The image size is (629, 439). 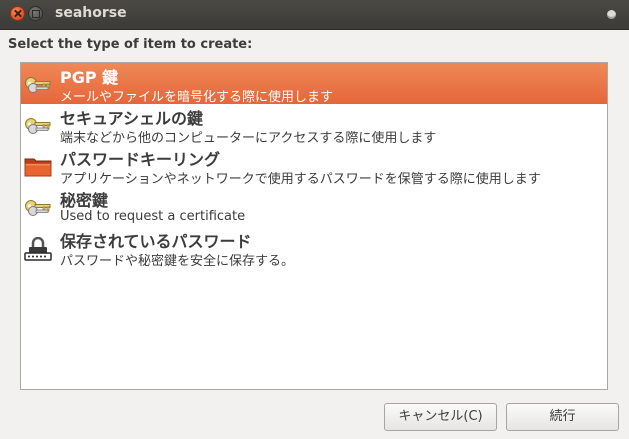 What do you see at coordinates (132, 118) in the screenshot?
I see `item-name: セキュアシェルの鍵` at bounding box center [132, 118].